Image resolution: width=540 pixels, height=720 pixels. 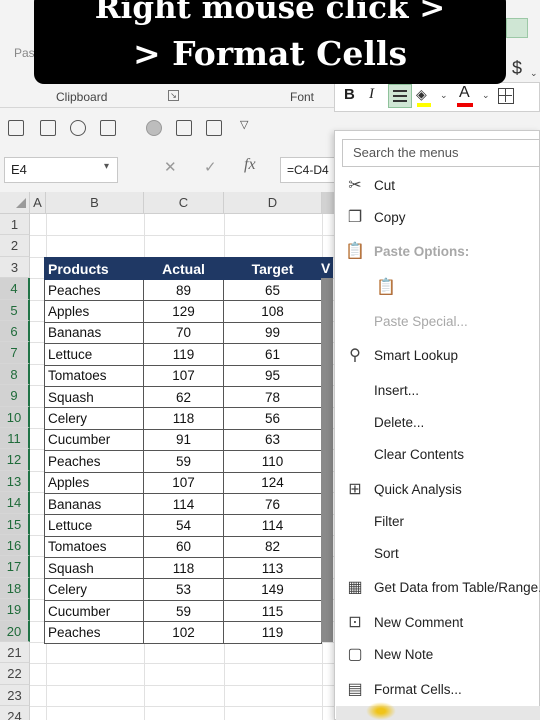 I want to click on row-header: 6, so click(x=15, y=332).